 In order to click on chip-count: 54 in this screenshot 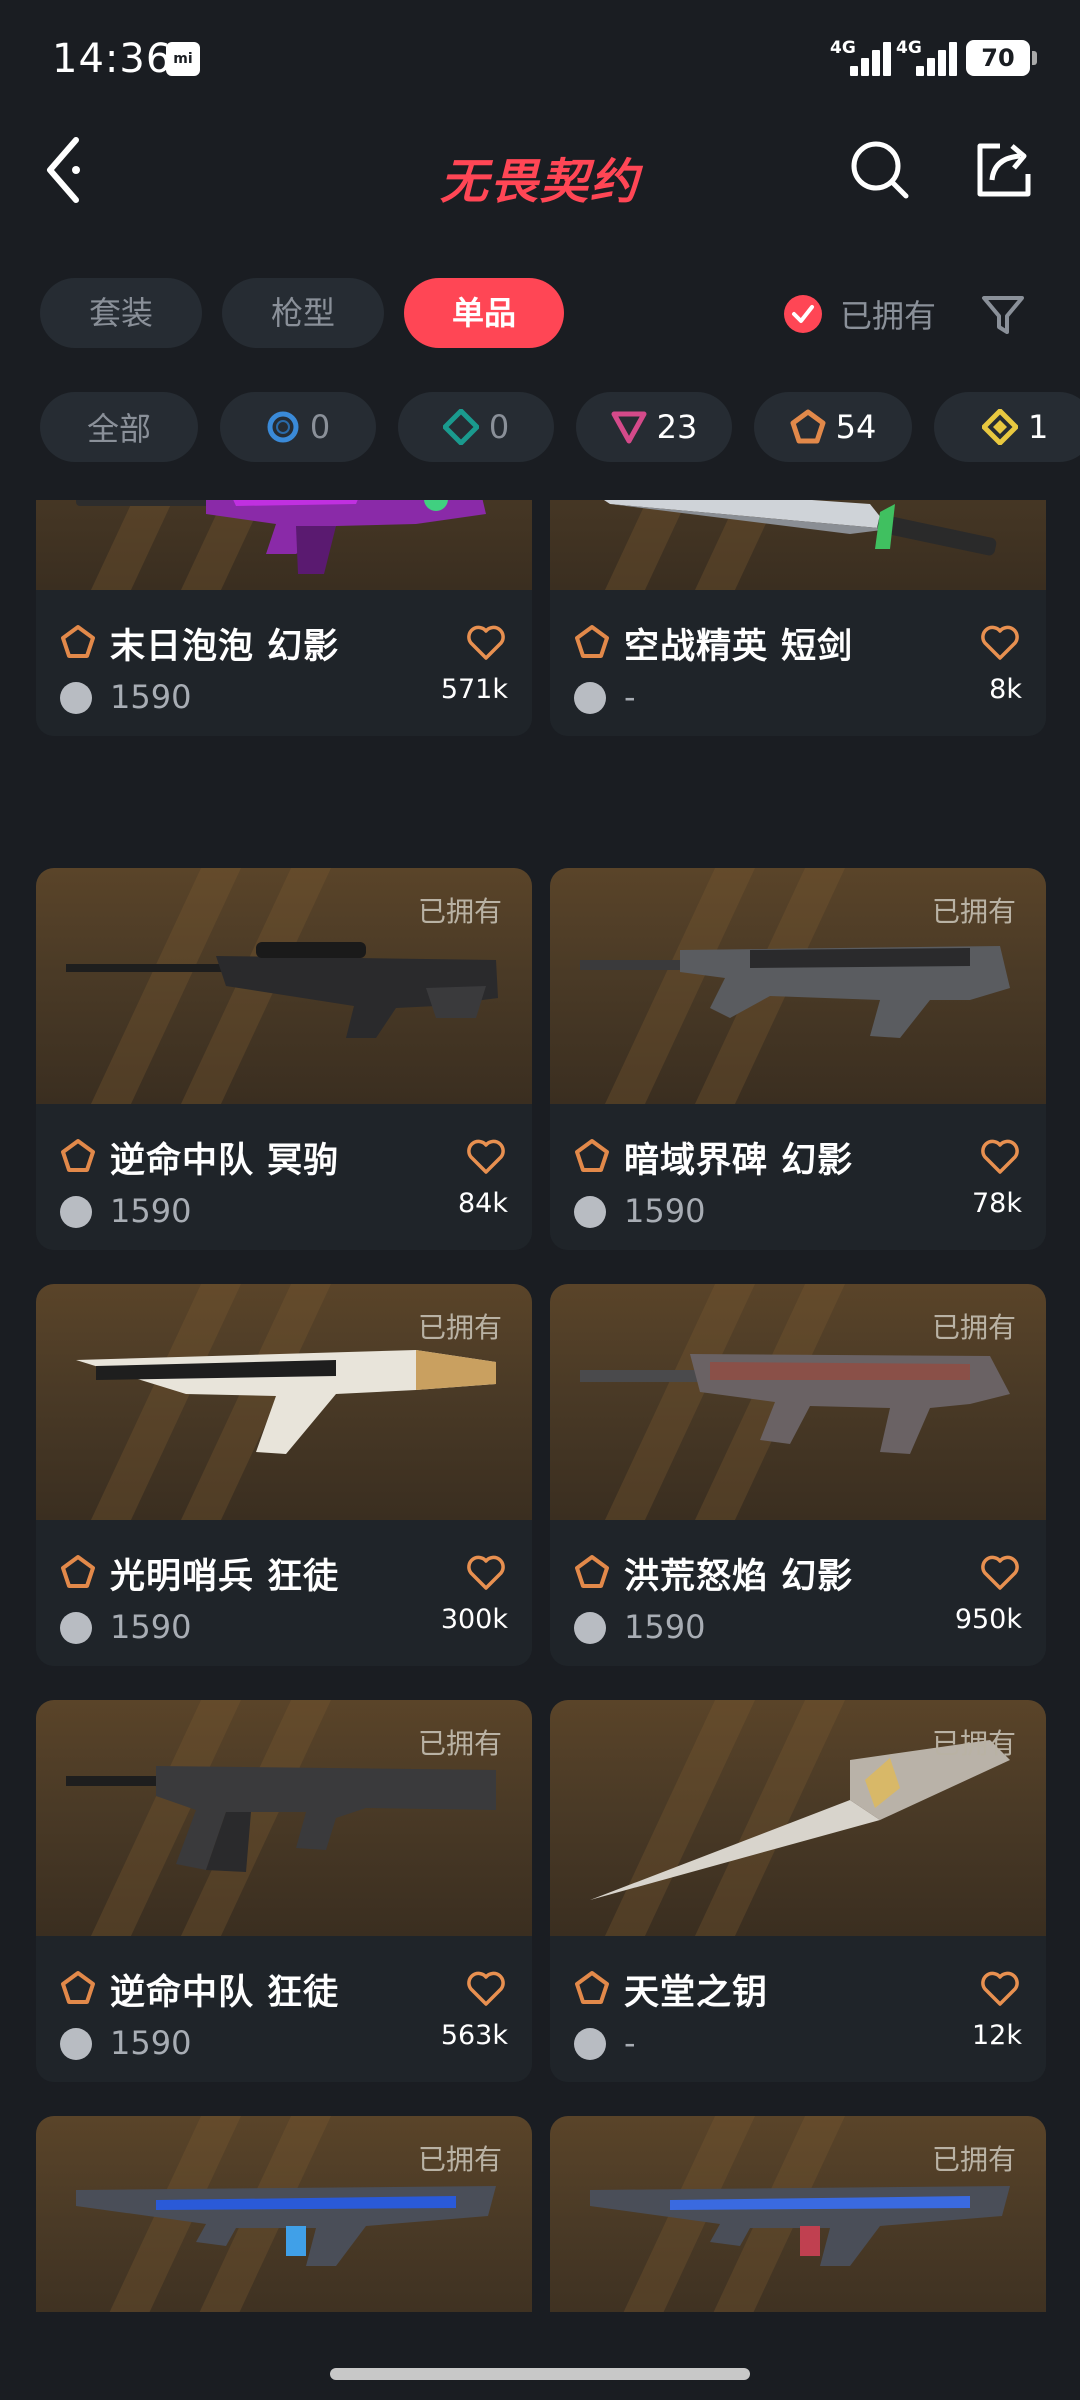, I will do `click(856, 427)`.